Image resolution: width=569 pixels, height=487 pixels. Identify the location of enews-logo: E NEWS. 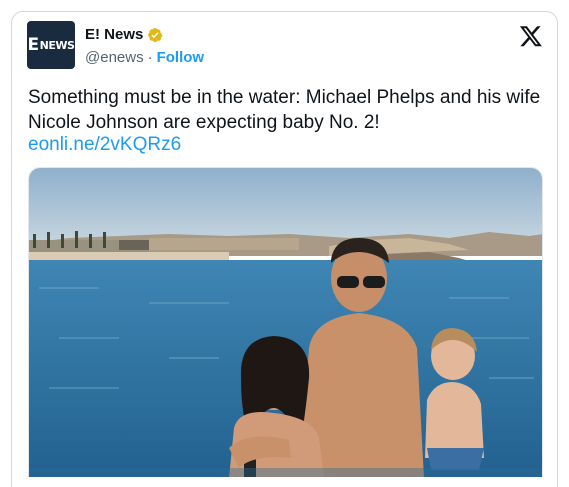
(51, 45).